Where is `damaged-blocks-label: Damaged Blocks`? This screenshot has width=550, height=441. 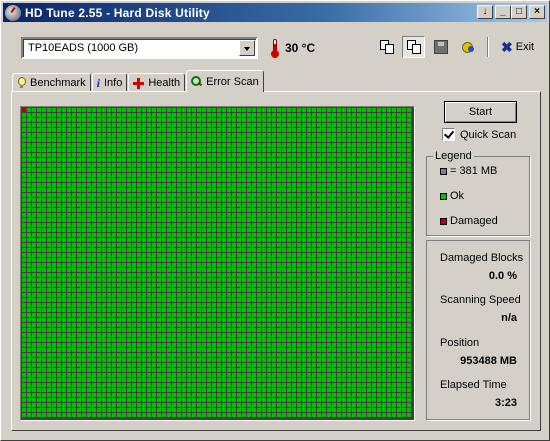
damaged-blocks-label: Damaged Blocks is located at coordinates (482, 258).